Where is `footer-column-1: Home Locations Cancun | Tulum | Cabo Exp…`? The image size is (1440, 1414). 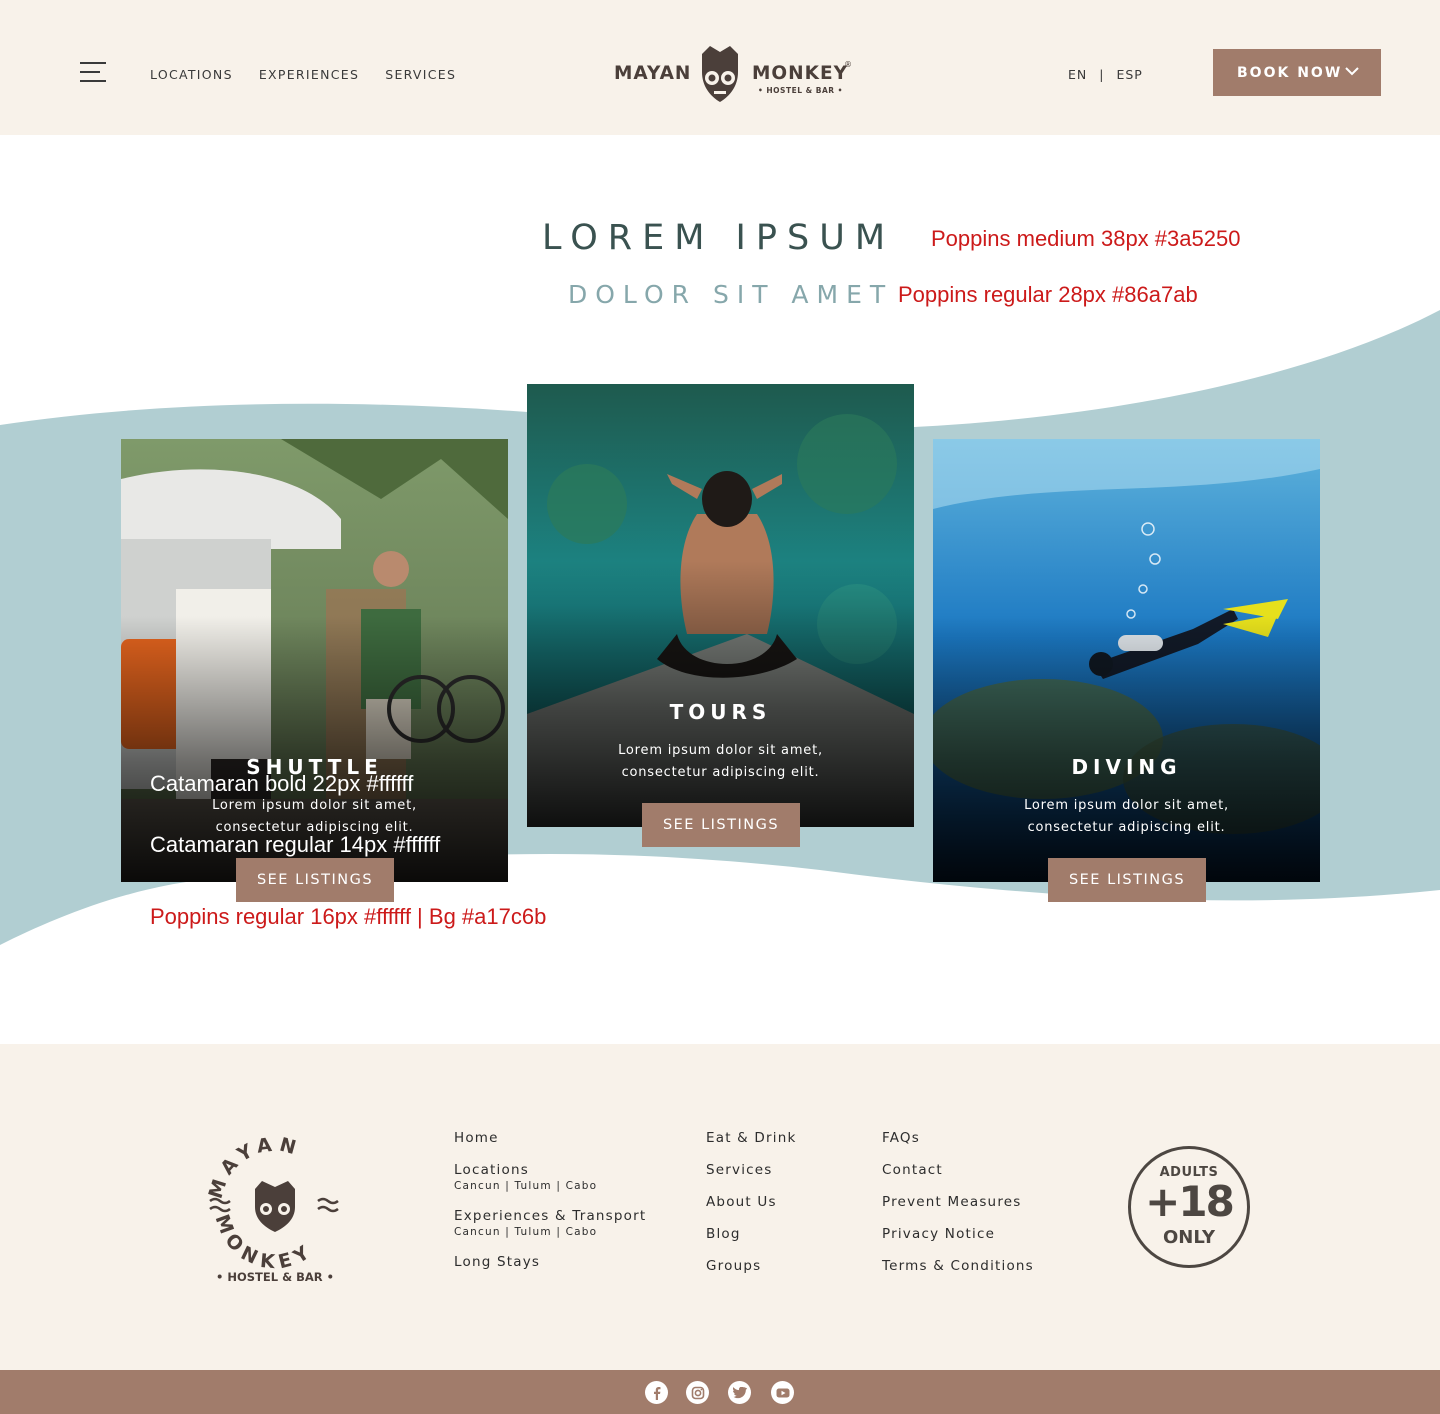
footer-column-1: Home Locations Cancun | Tulum | Cabo Exp… is located at coordinates (550, 1200).